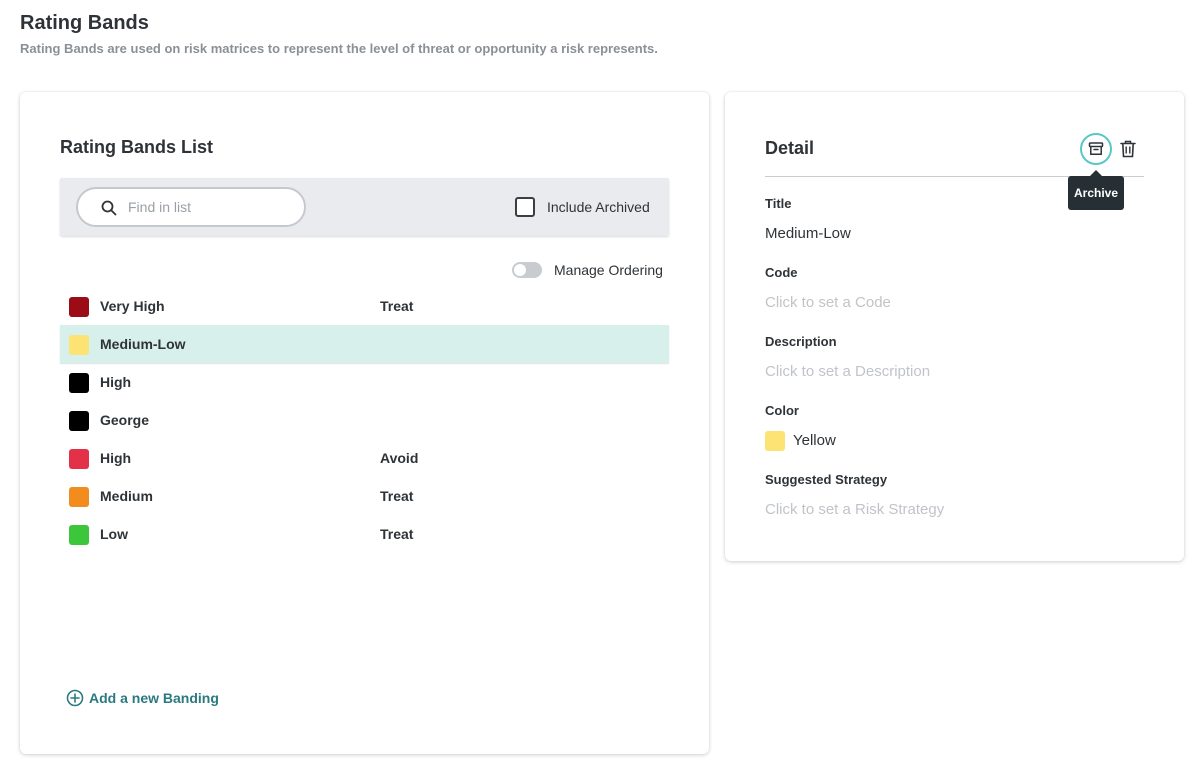 This screenshot has height=769, width=1200. Describe the element at coordinates (125, 420) in the screenshot. I see `band-title: George` at that location.